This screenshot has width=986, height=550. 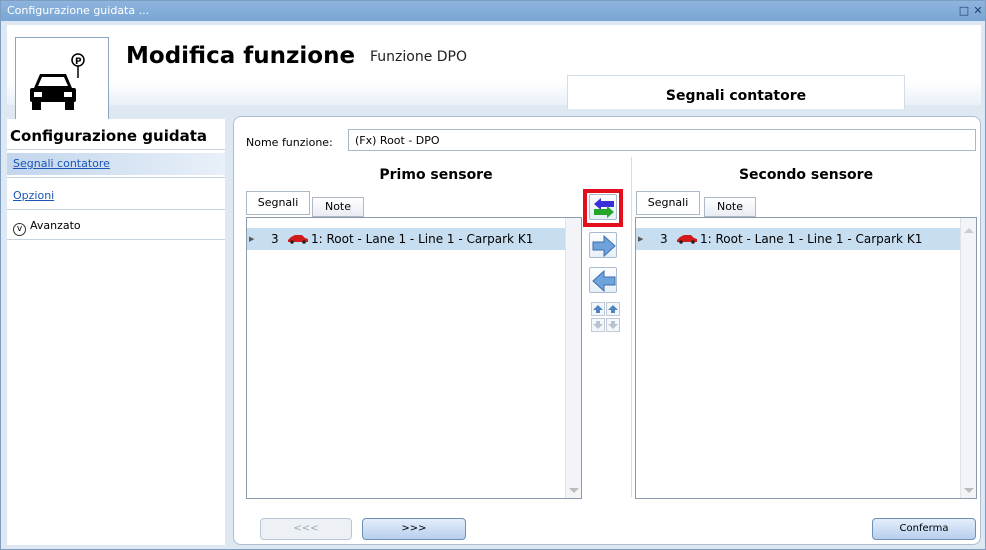 I want to click on secondary-sensor-title: Secondo sensore, so click(x=806, y=175).